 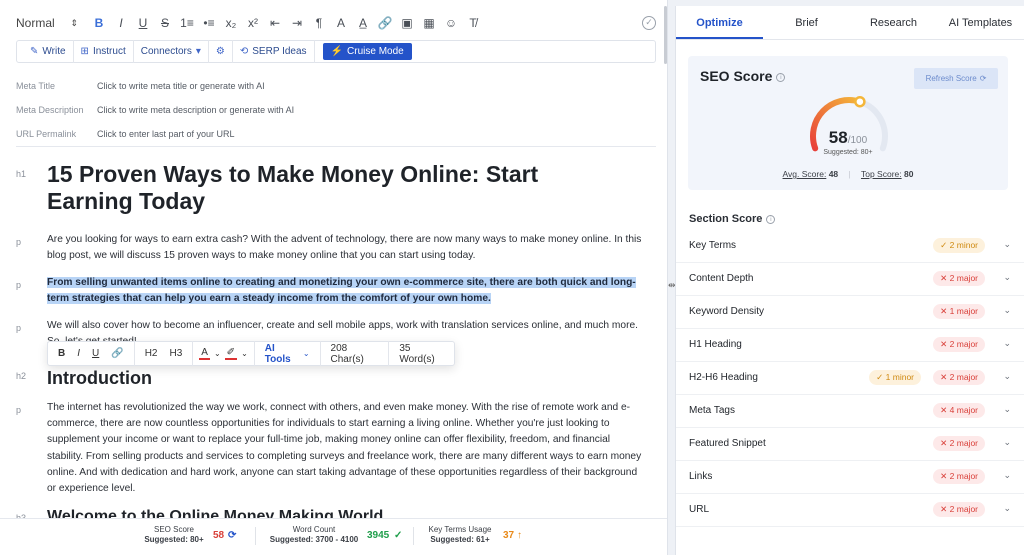 I want to click on avg-score-label: Avg. Score:, so click(x=805, y=174).